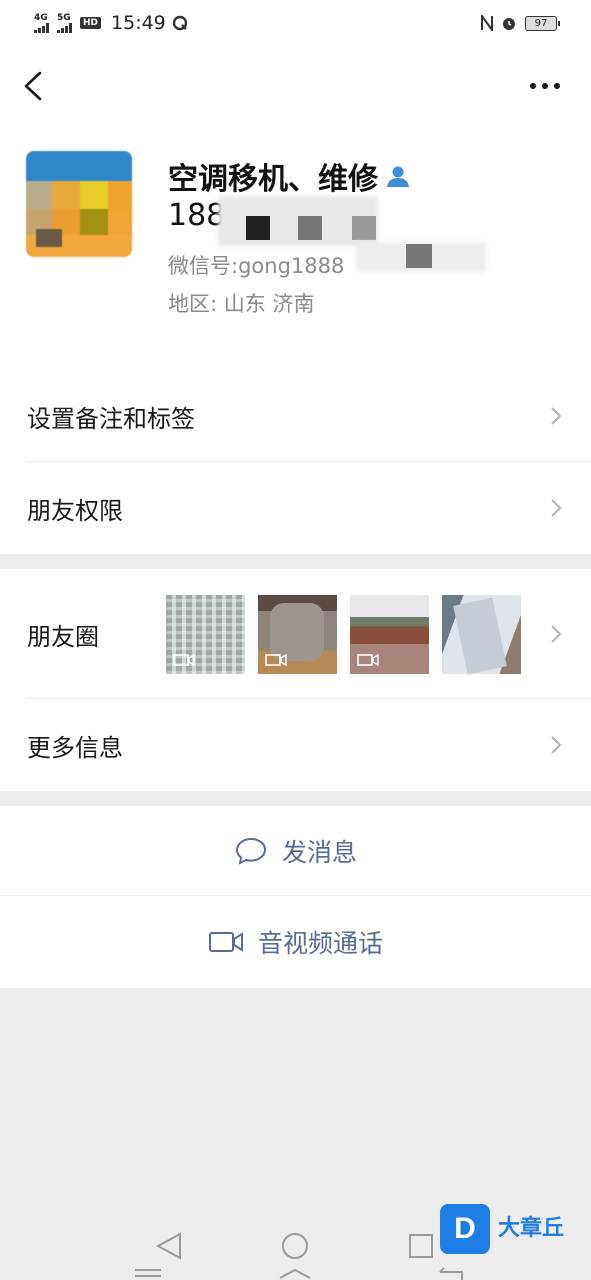 This screenshot has height=1280, width=591. I want to click on nav-home-button, so click(295, 1248).